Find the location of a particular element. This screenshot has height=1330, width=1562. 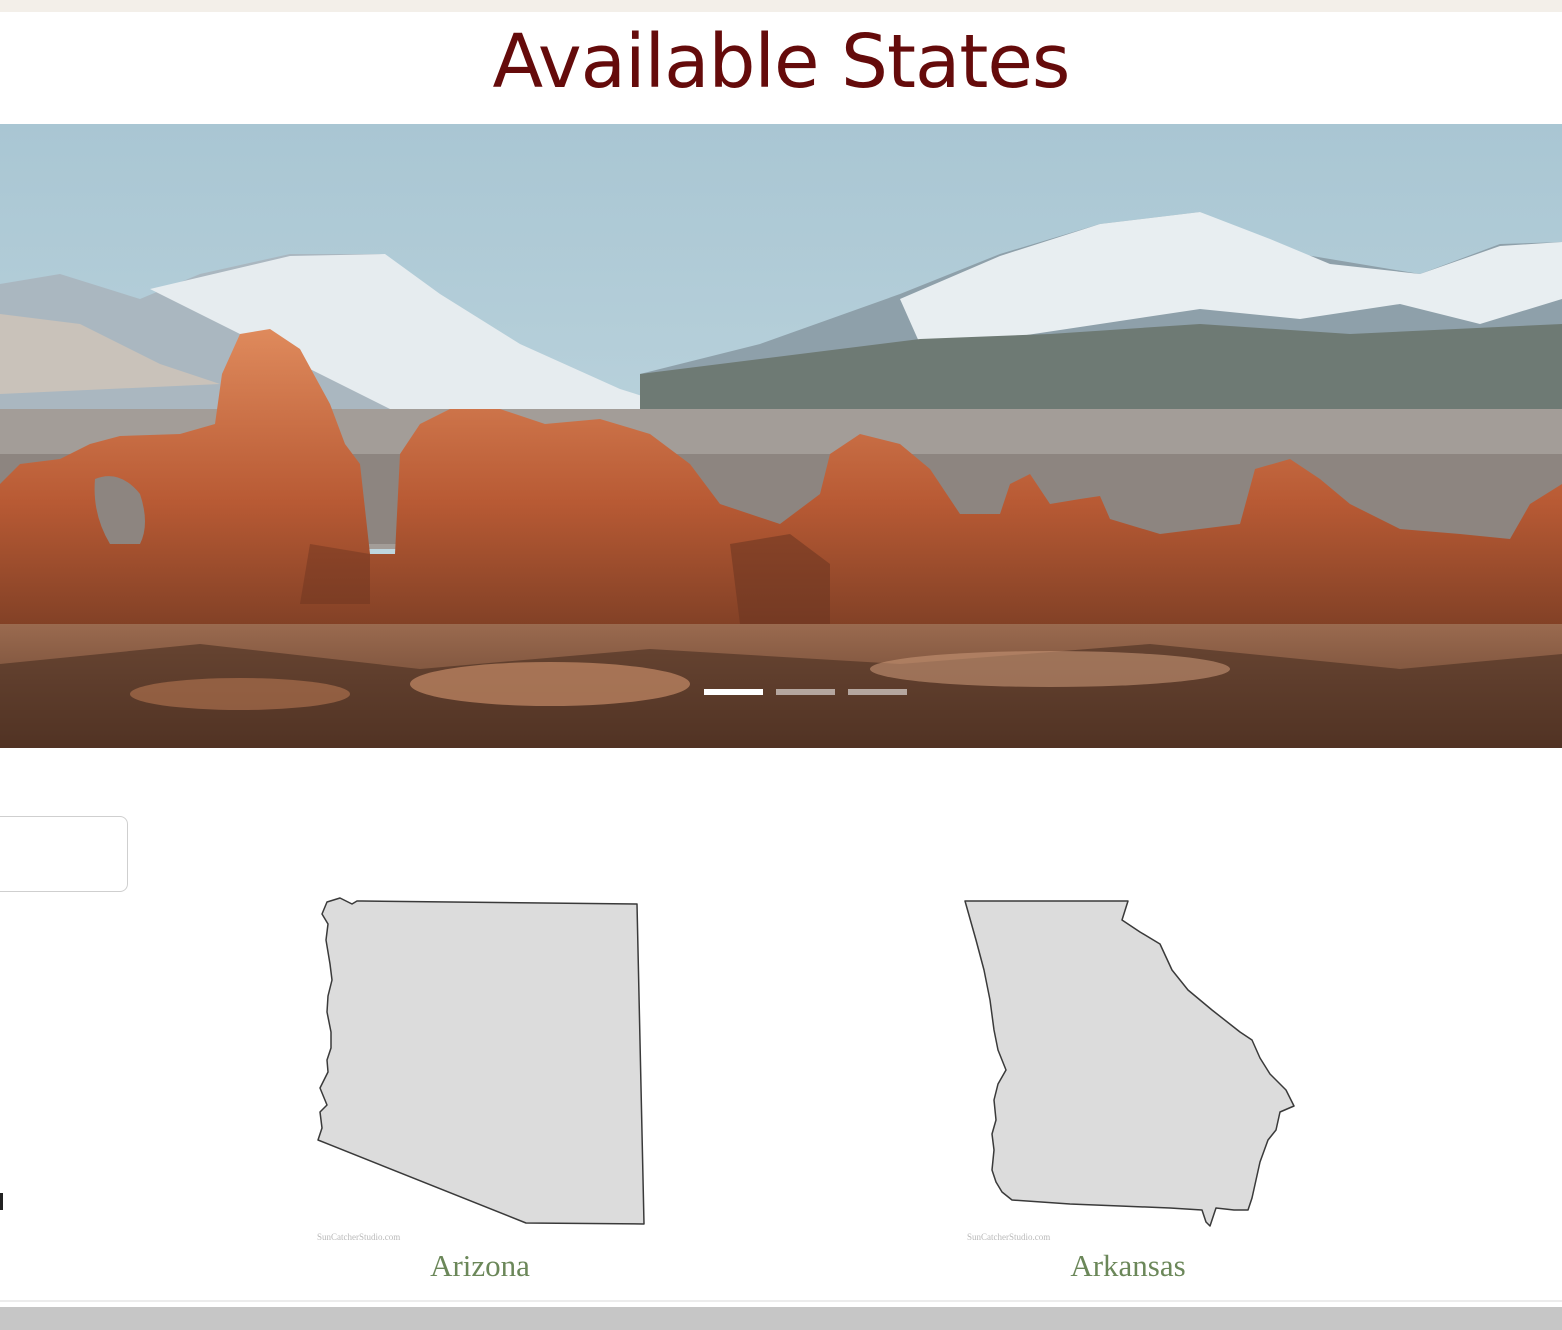

arizona-outline-icon is located at coordinates (481, 1061).